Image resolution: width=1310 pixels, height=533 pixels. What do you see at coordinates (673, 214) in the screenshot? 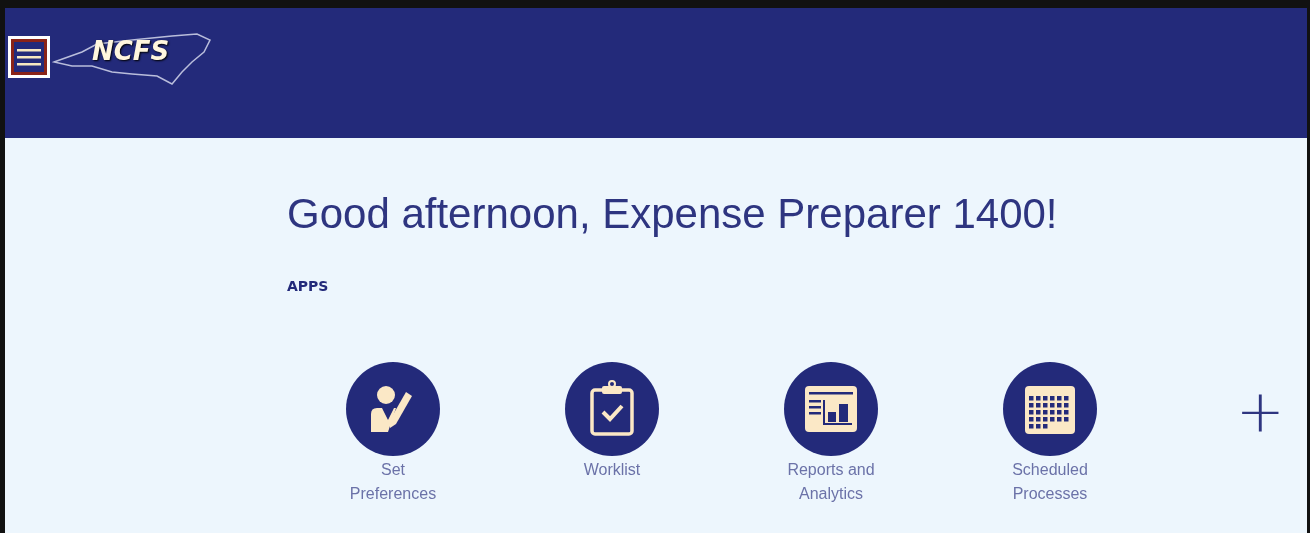
I see `greeting-heading: Good afternoon, Expense Preparer 1400!` at bounding box center [673, 214].